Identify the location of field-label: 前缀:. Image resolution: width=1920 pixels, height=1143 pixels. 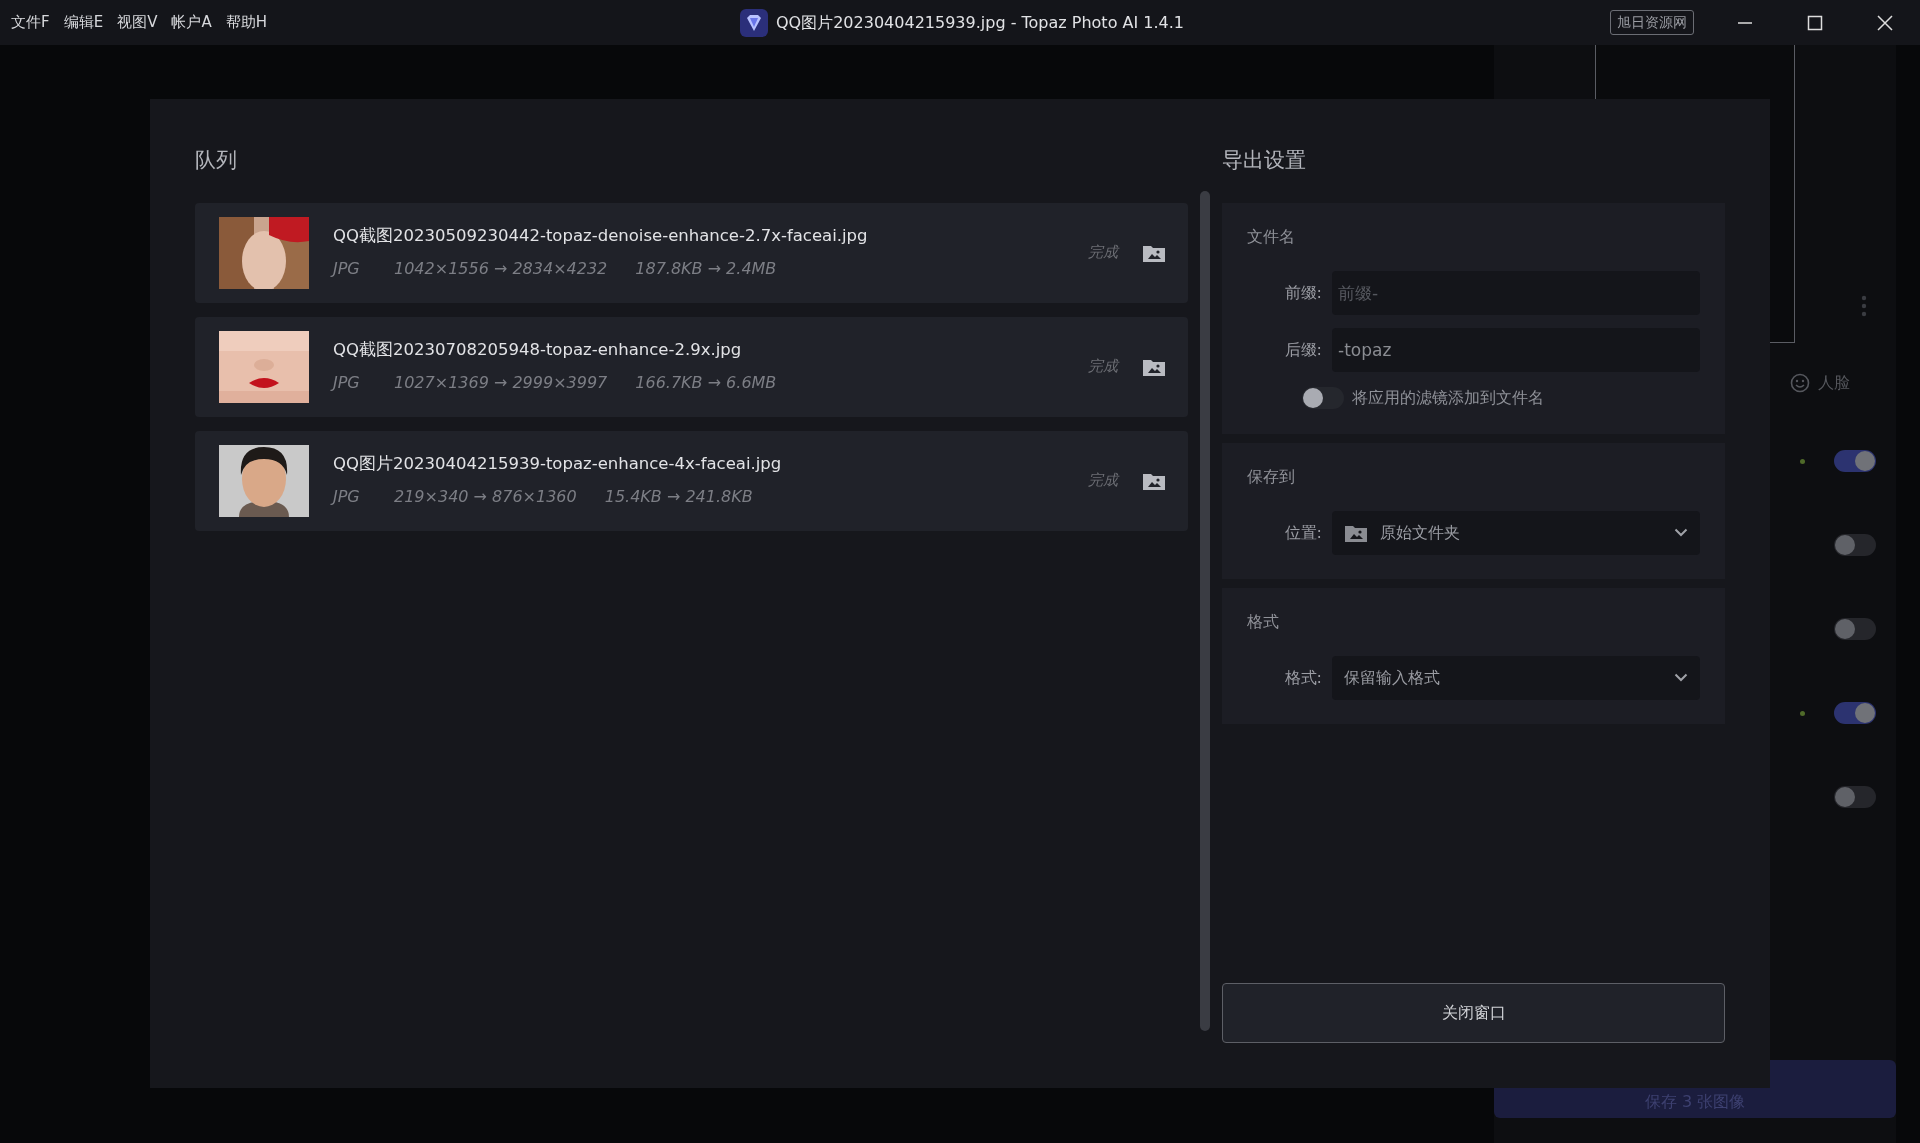
(1303, 292).